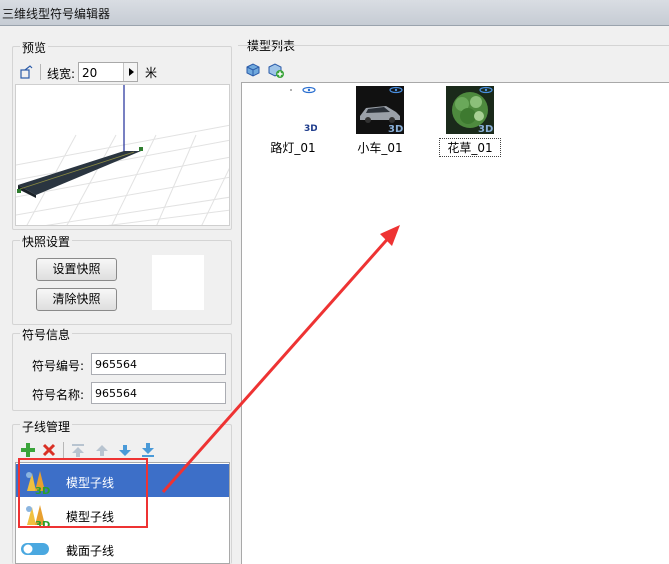 Image resolution: width=669 pixels, height=564 pixels. Describe the element at coordinates (76, 299) in the screenshot. I see `clear-snapshot-button: 清除快照` at that location.